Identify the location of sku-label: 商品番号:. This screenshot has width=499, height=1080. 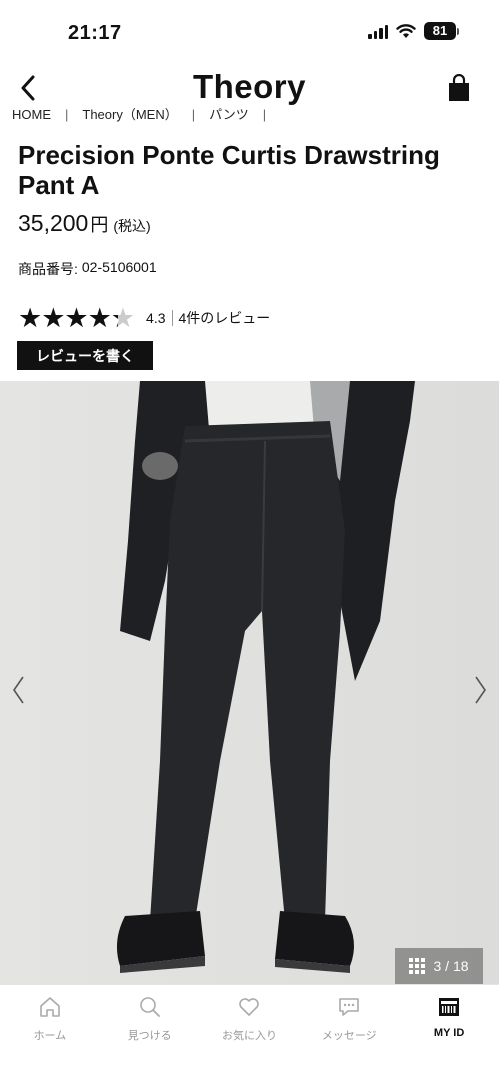
(48, 269).